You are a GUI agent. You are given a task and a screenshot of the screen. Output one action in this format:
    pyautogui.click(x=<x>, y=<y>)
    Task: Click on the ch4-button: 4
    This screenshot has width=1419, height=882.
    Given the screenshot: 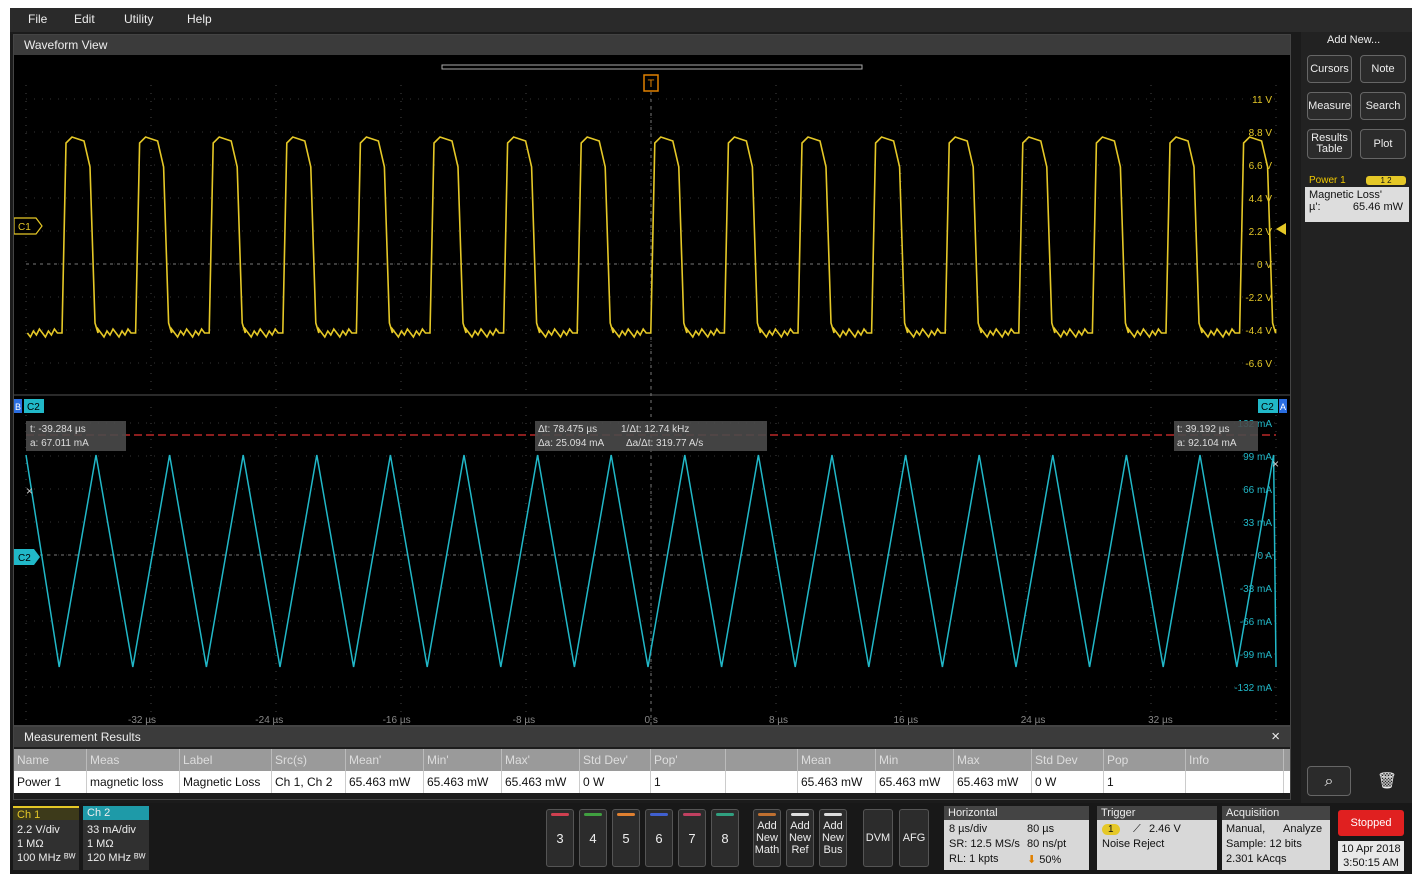 What is the action you would take?
    pyautogui.click(x=593, y=838)
    